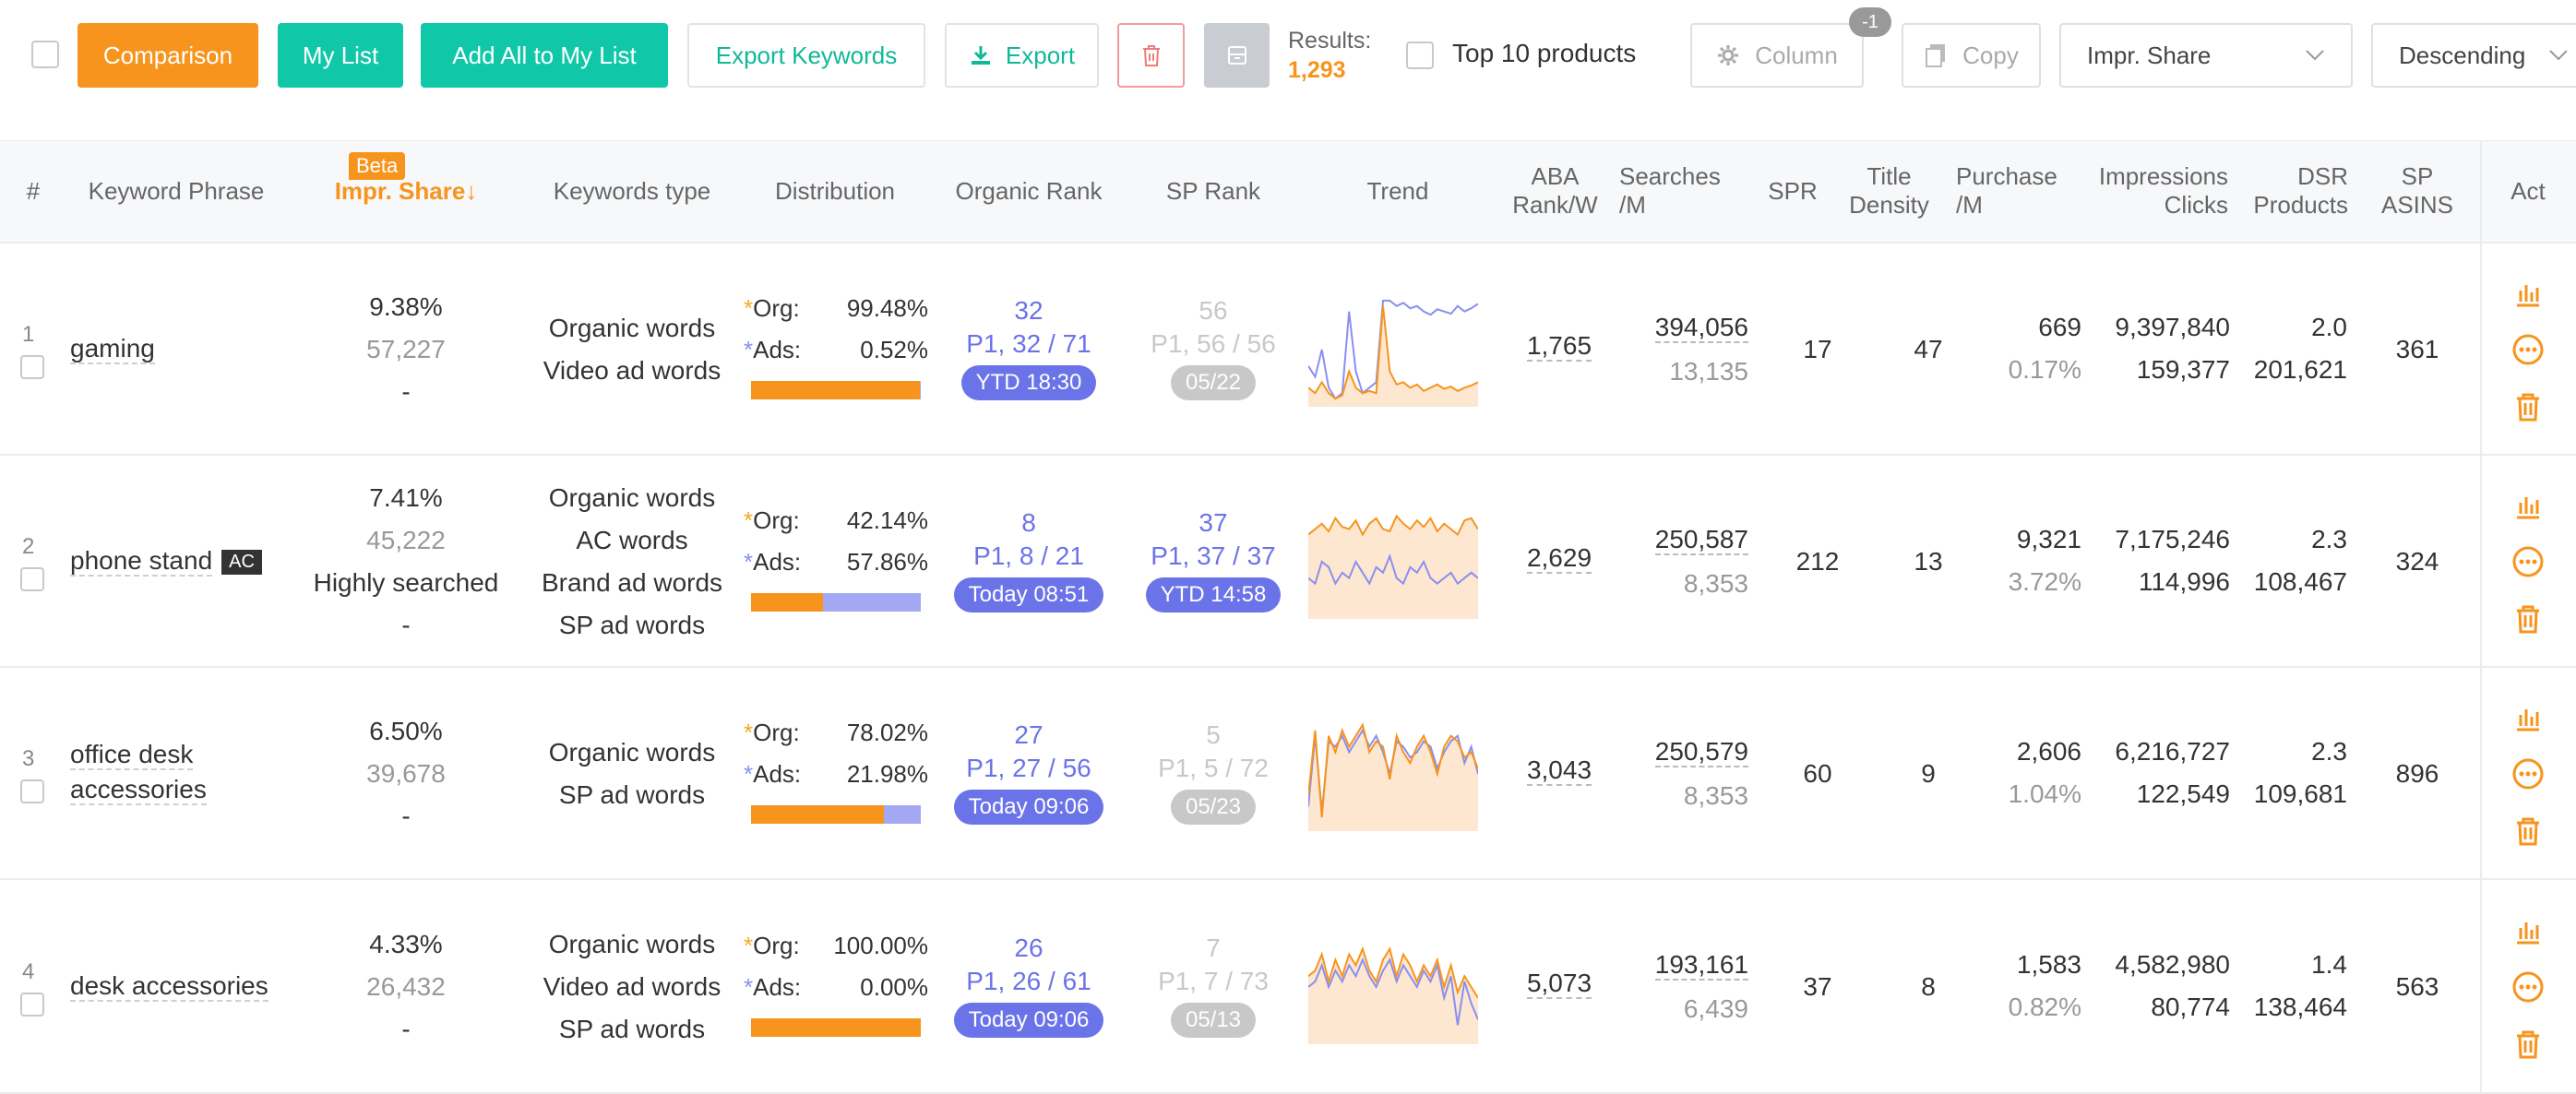  What do you see at coordinates (406, 582) in the screenshot?
I see `impr-share-share-extra: Highly searched` at bounding box center [406, 582].